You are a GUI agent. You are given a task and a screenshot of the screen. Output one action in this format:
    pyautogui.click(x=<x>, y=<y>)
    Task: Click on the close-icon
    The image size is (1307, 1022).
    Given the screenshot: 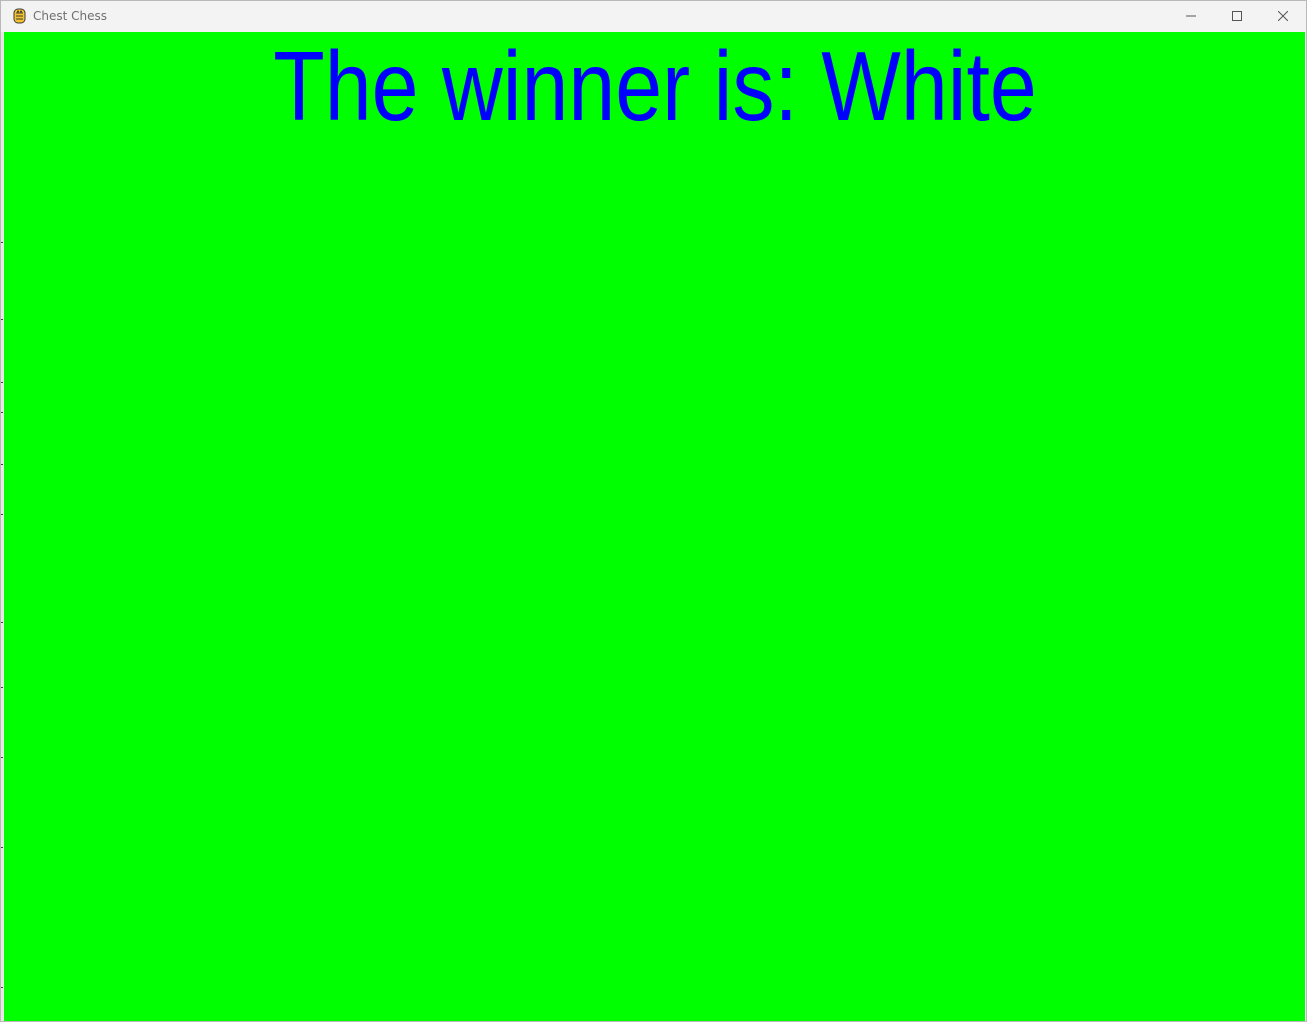 What is the action you would take?
    pyautogui.click(x=1283, y=16)
    